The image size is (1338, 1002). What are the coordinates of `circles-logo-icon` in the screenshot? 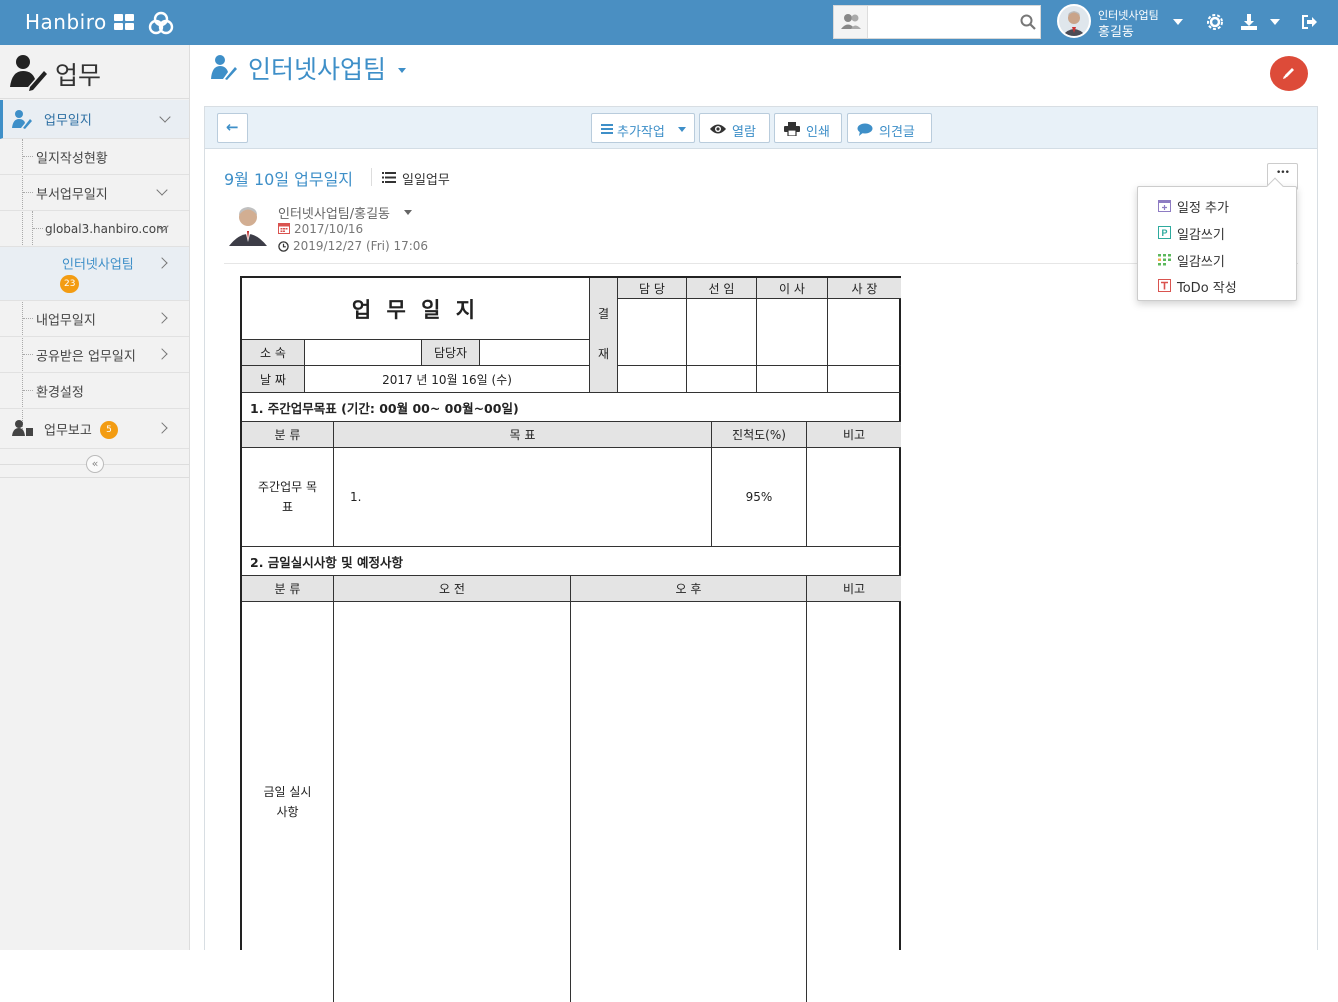 It's located at (161, 23).